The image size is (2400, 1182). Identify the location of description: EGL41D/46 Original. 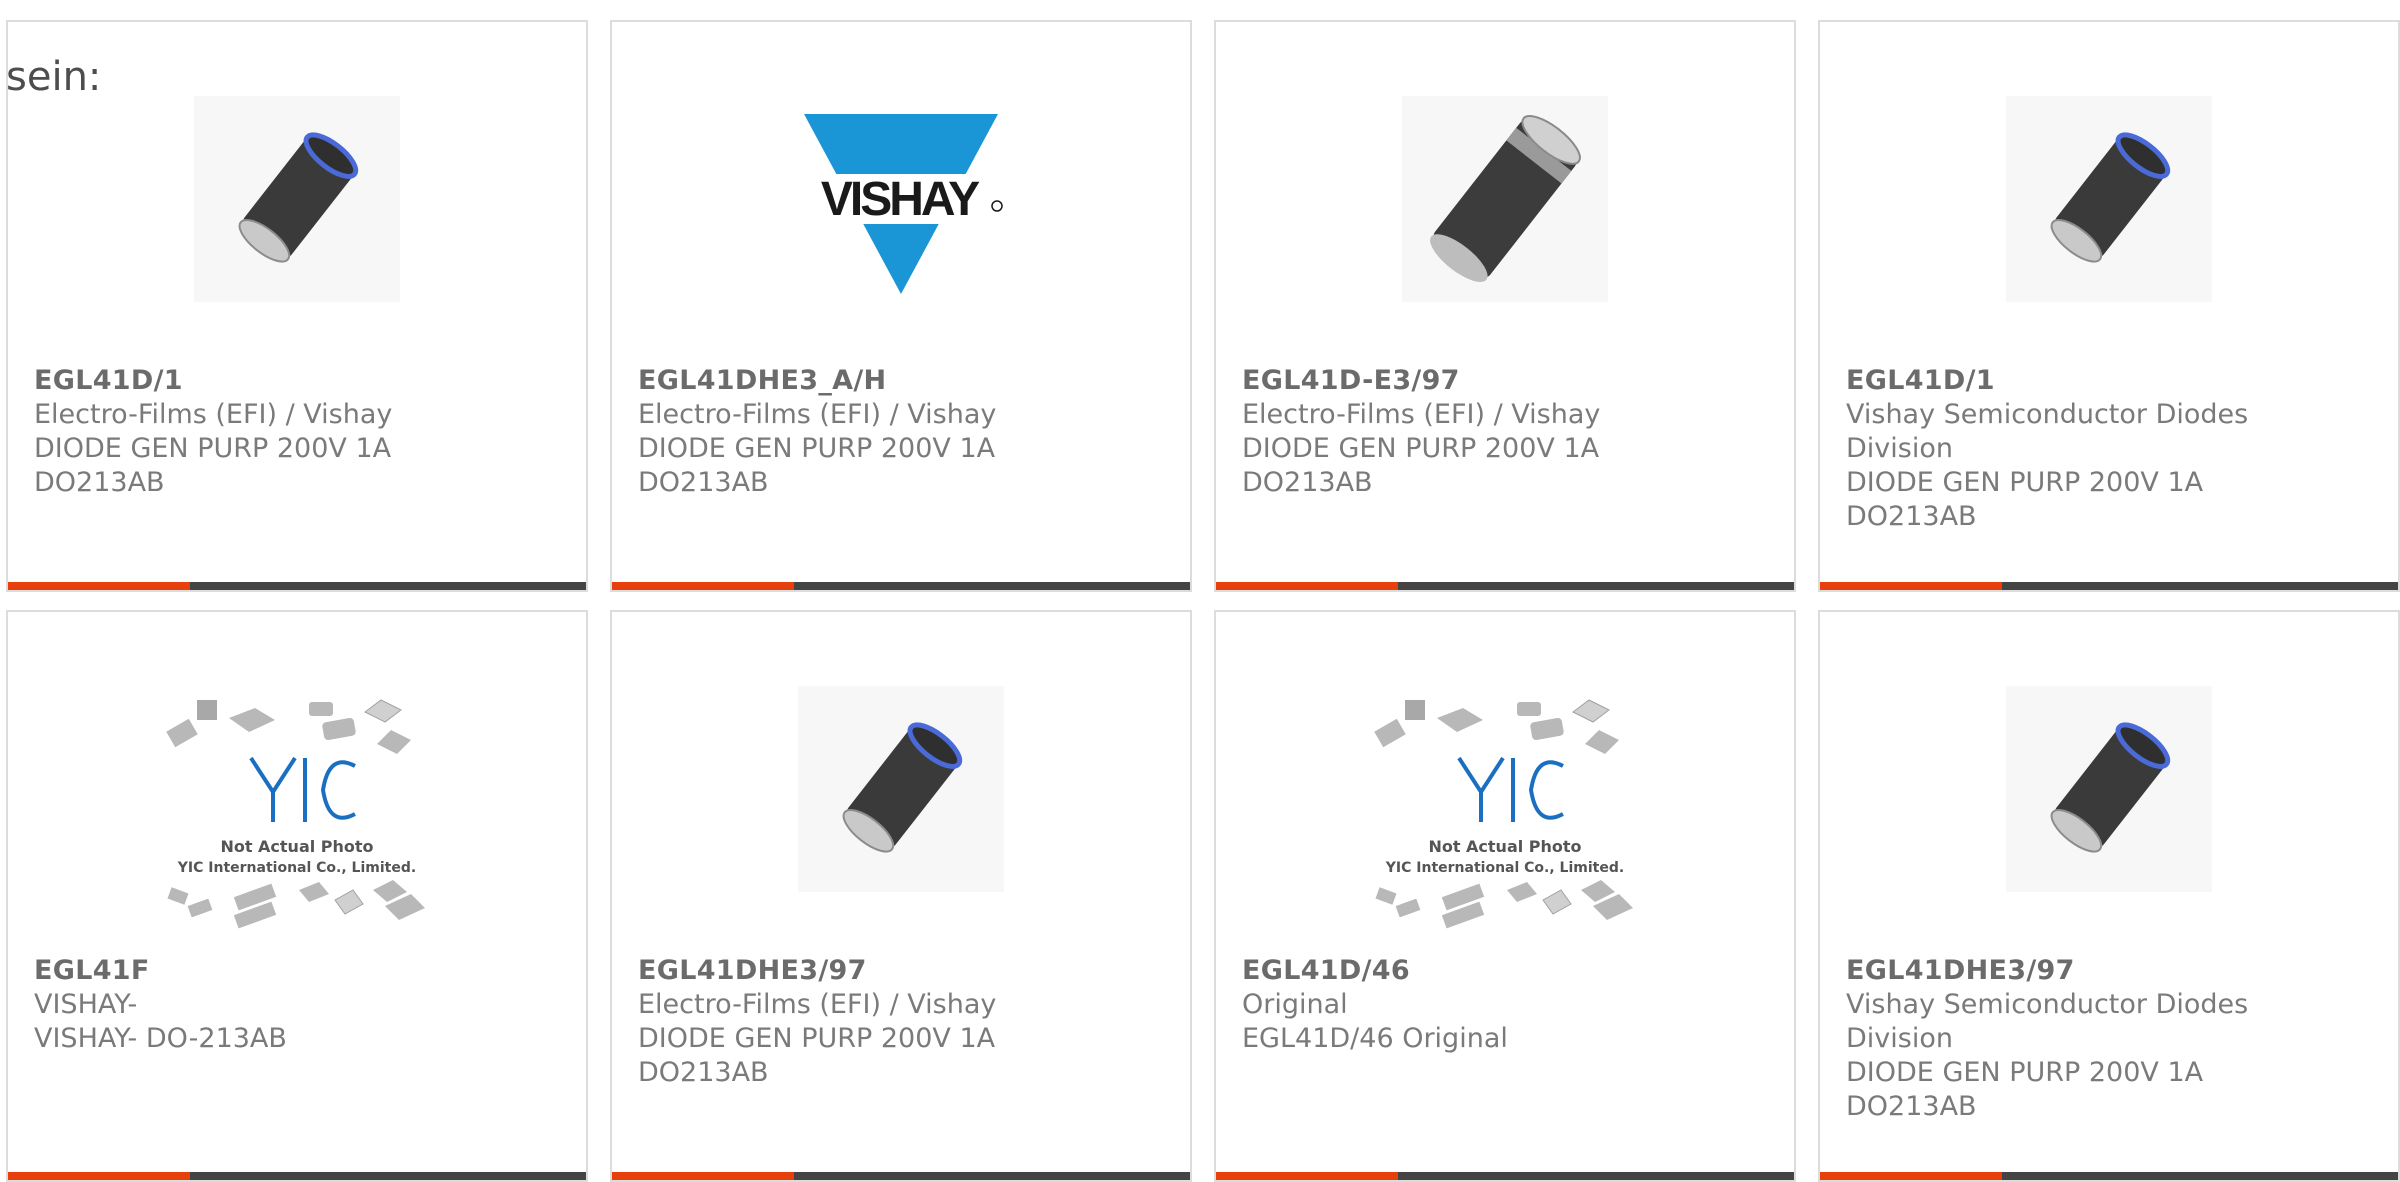
(1375, 1038).